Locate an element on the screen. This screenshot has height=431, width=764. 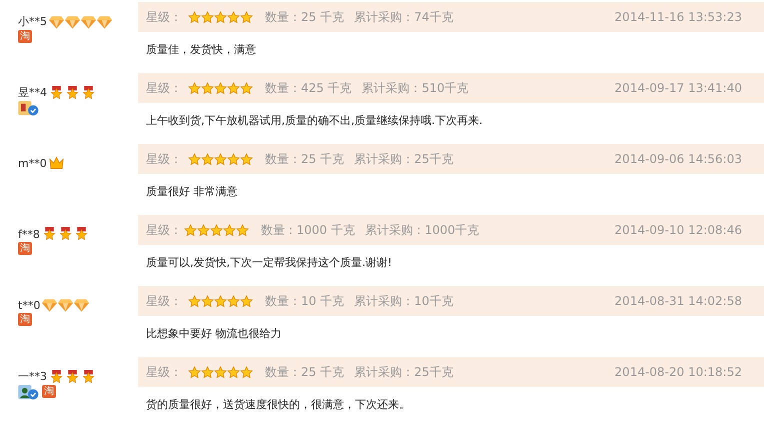
review-date: 2014-09-06 14:56:03 is located at coordinates (678, 159).